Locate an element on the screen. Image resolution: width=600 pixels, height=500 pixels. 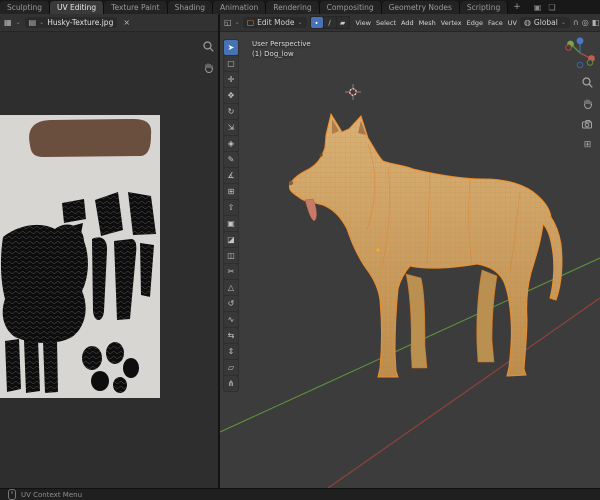
select-mode-vertex: ∙ is located at coordinates (316, 22).